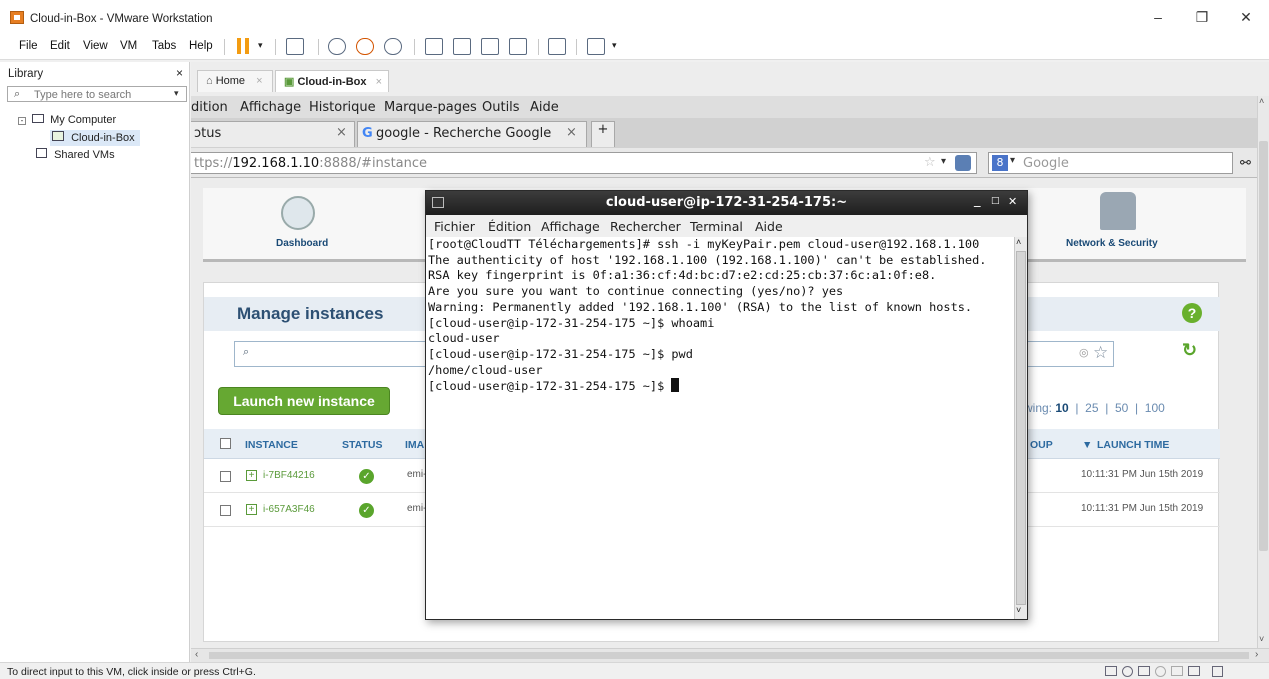  What do you see at coordinates (1112, 243) in the screenshot?
I see `nav-network-security: Network & Security` at bounding box center [1112, 243].